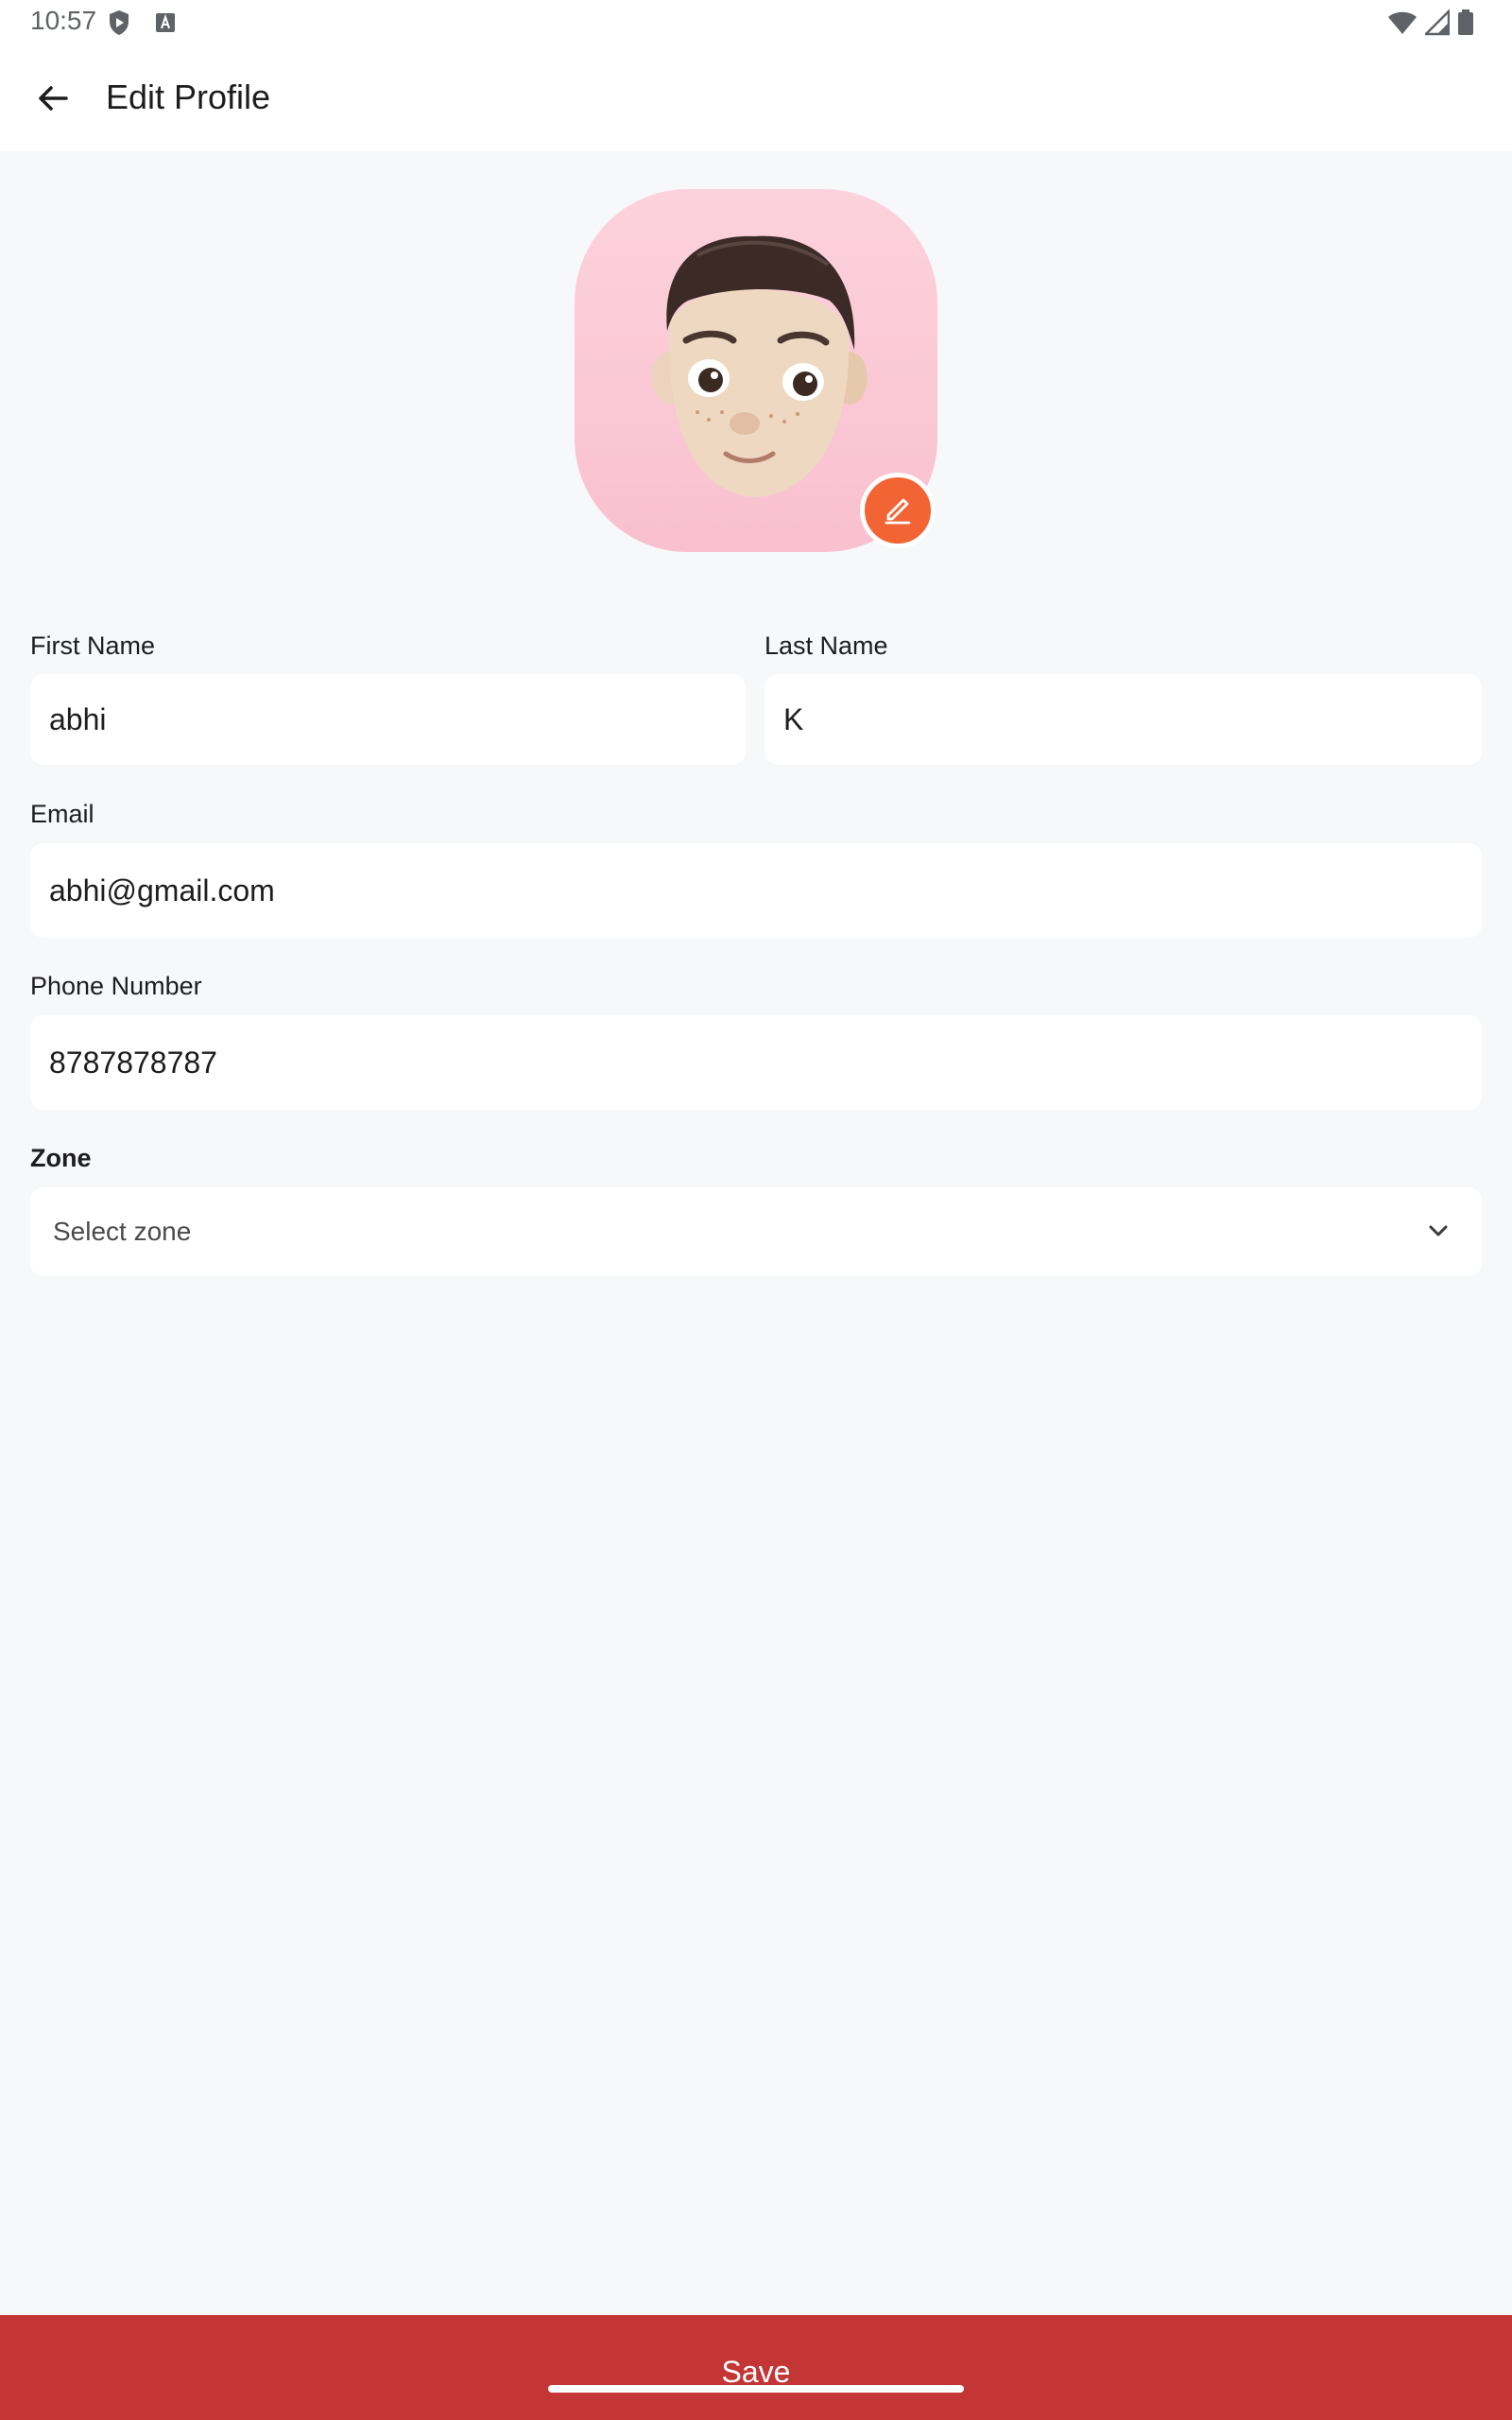 The height and width of the screenshot is (2420, 1512). What do you see at coordinates (162, 890) in the screenshot?
I see `email-value: abhi@gmail.com` at bounding box center [162, 890].